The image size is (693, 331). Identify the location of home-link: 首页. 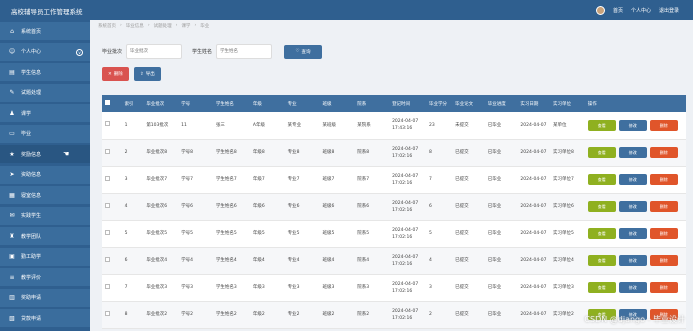
(618, 10).